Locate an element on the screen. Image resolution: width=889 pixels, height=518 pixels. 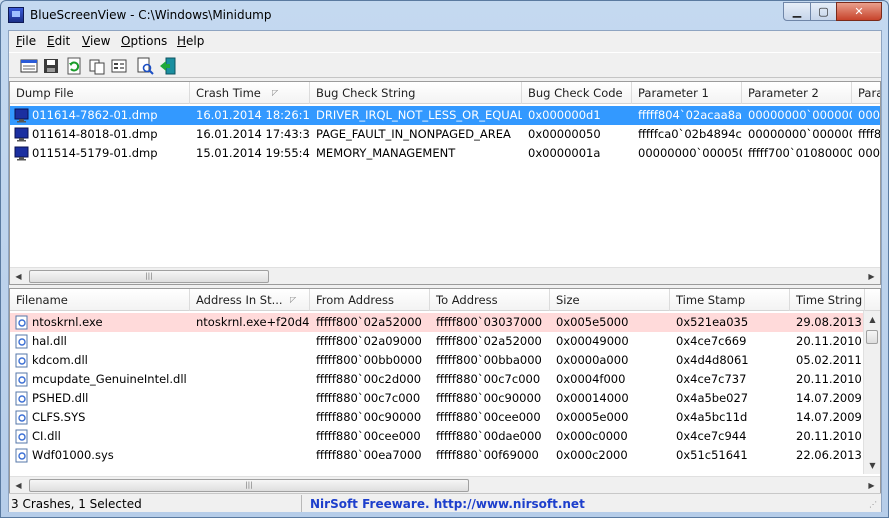
cell-time-stamp: 0x521ea035 is located at coordinates (712, 322).